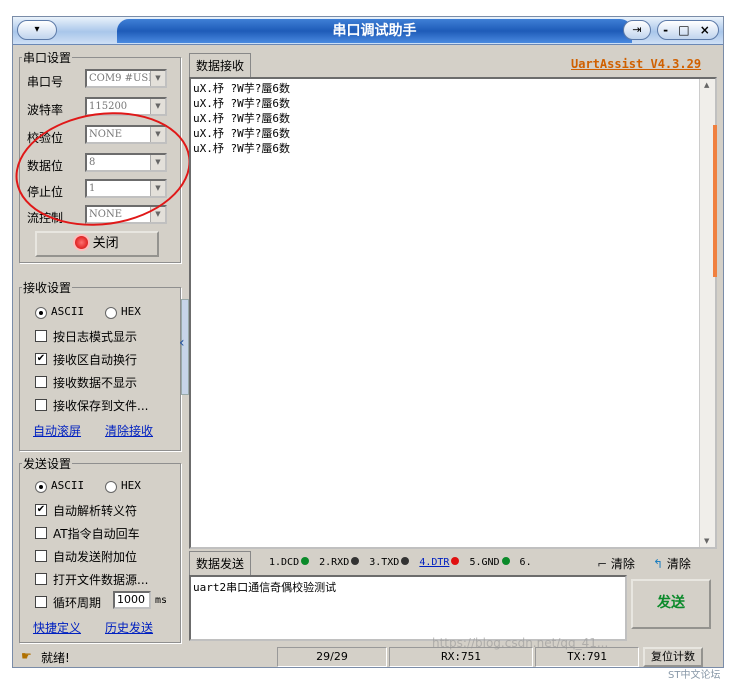  Describe the element at coordinates (47, 288) in the screenshot. I see `receive-settings-legend: 接收设置` at that location.